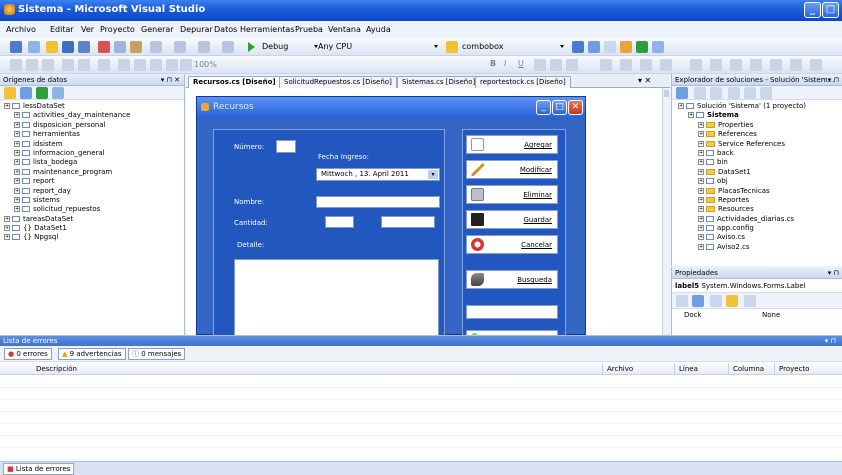 The image size is (842, 475). Describe the element at coordinates (682, 93) in the screenshot. I see `properties-icon` at that location.